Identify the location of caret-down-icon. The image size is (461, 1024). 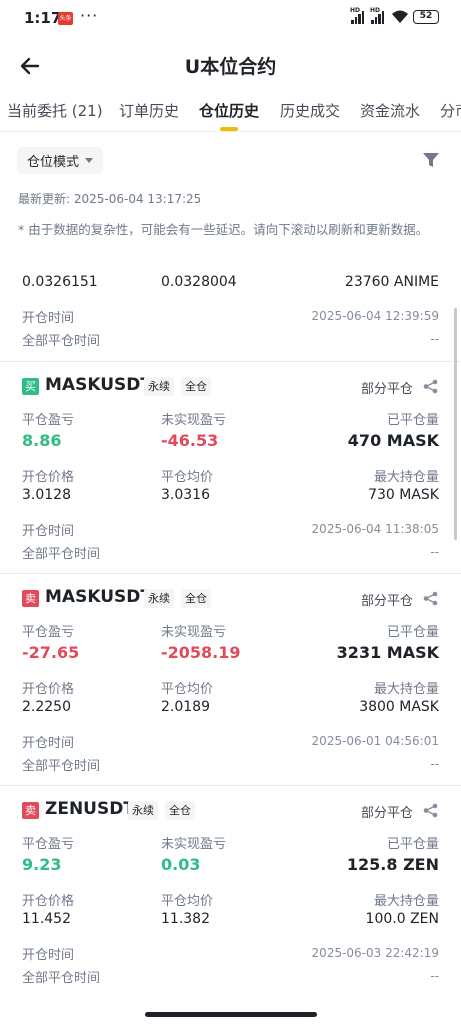
(89, 160).